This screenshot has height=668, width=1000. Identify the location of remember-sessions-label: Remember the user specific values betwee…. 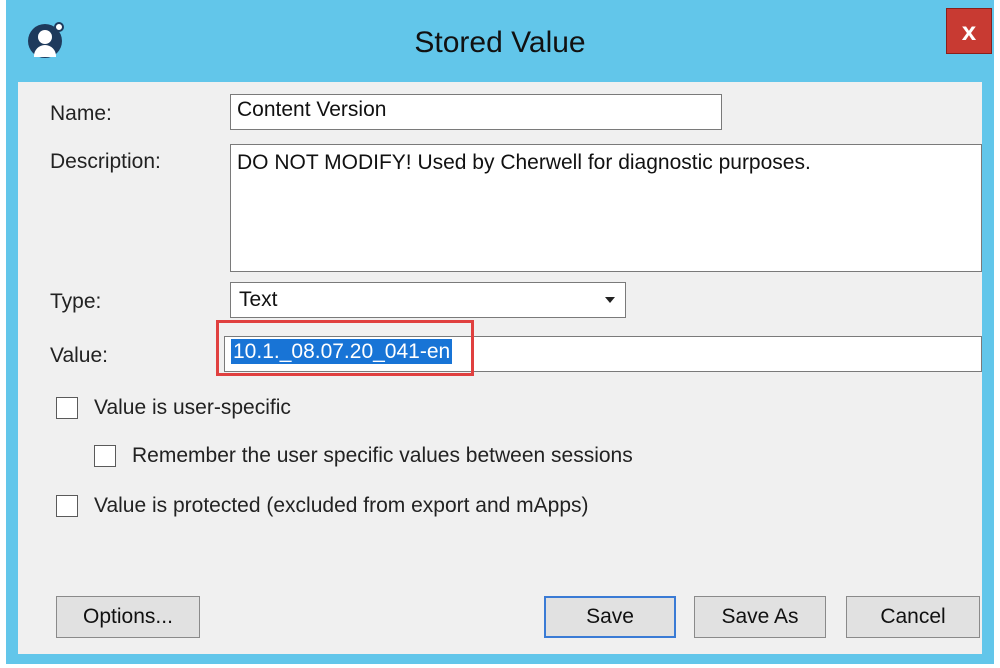
(382, 455).